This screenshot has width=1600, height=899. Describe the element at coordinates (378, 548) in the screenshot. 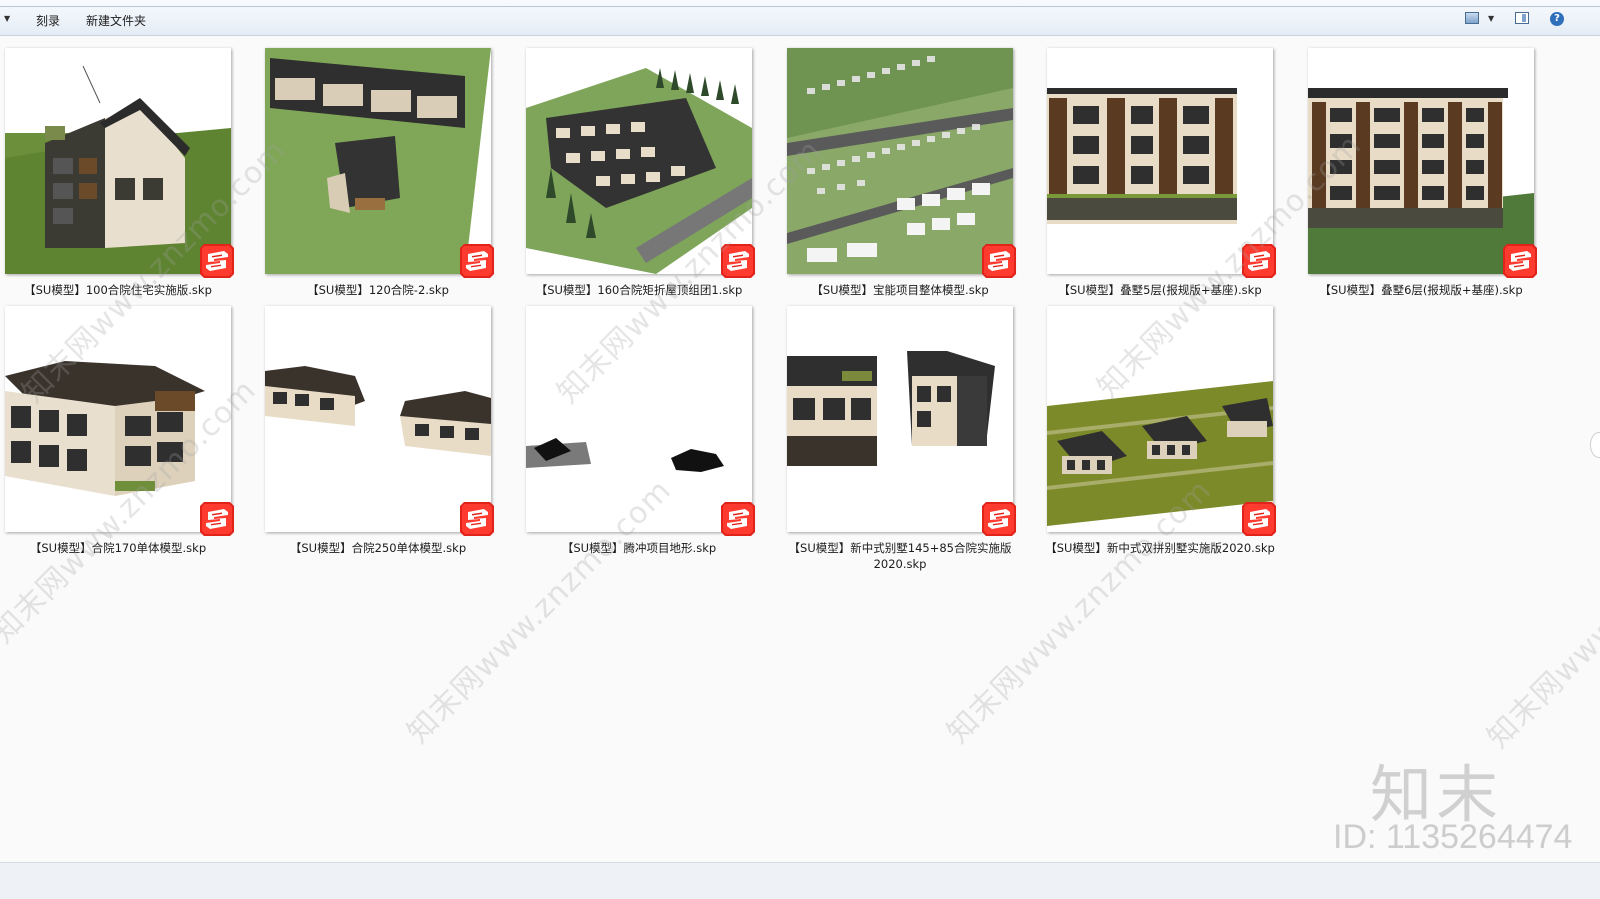

I see `file-name: 【SU模型】合院250单体模型.skp` at that location.